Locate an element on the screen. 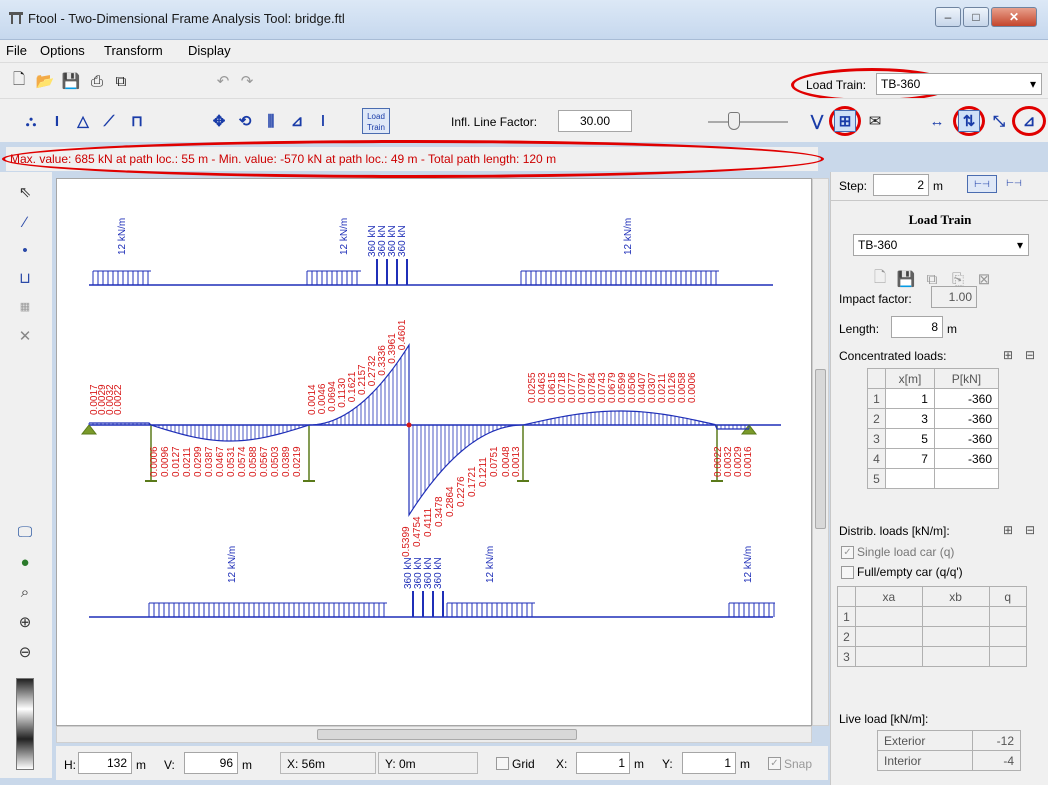 Image resolution: width=1048 pixels, height=785 pixels. new-file-icon: 🗋 is located at coordinates (19, 81).